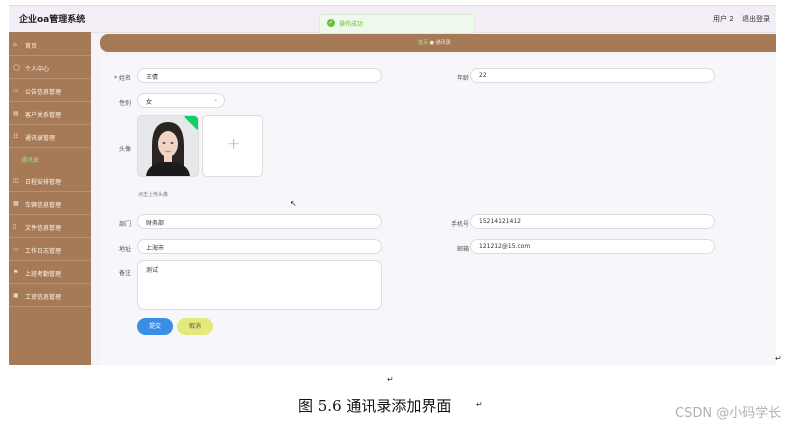 The width and height of the screenshot is (802, 427). I want to click on name-label: * 姓名, so click(122, 78).